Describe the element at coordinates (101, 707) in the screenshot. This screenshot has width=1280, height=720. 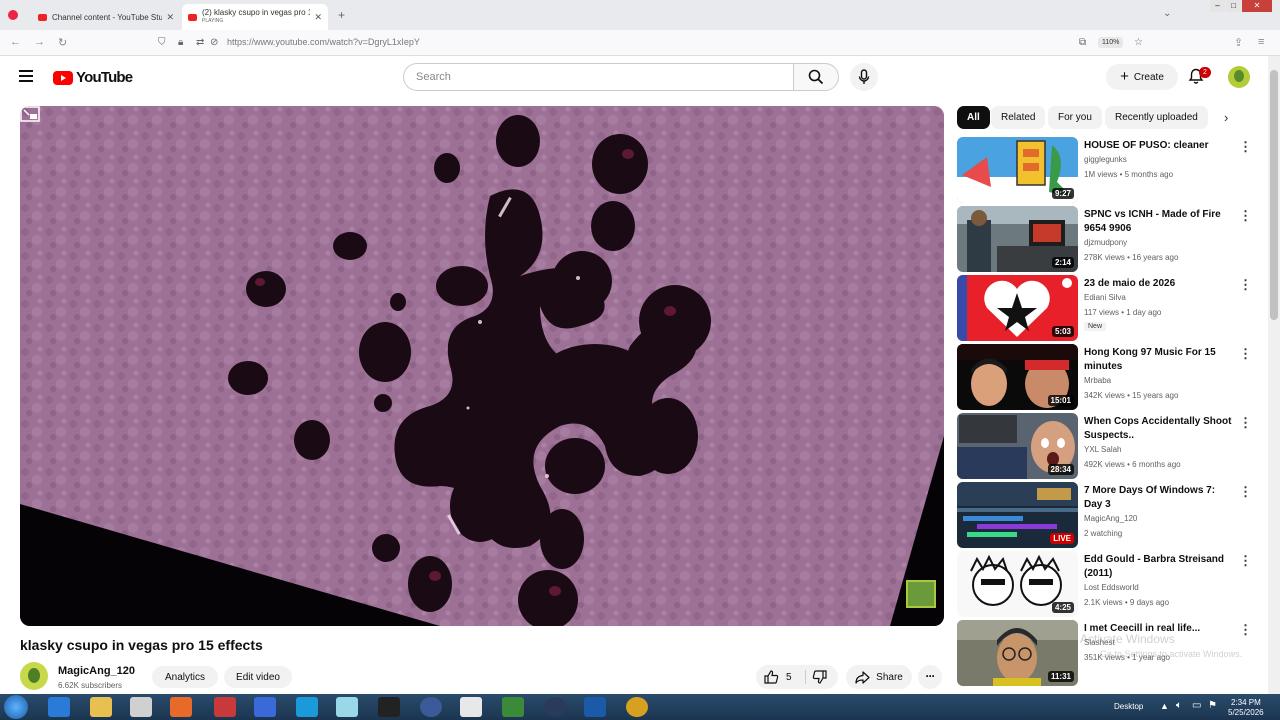
I see `file-explorer-icon` at that location.